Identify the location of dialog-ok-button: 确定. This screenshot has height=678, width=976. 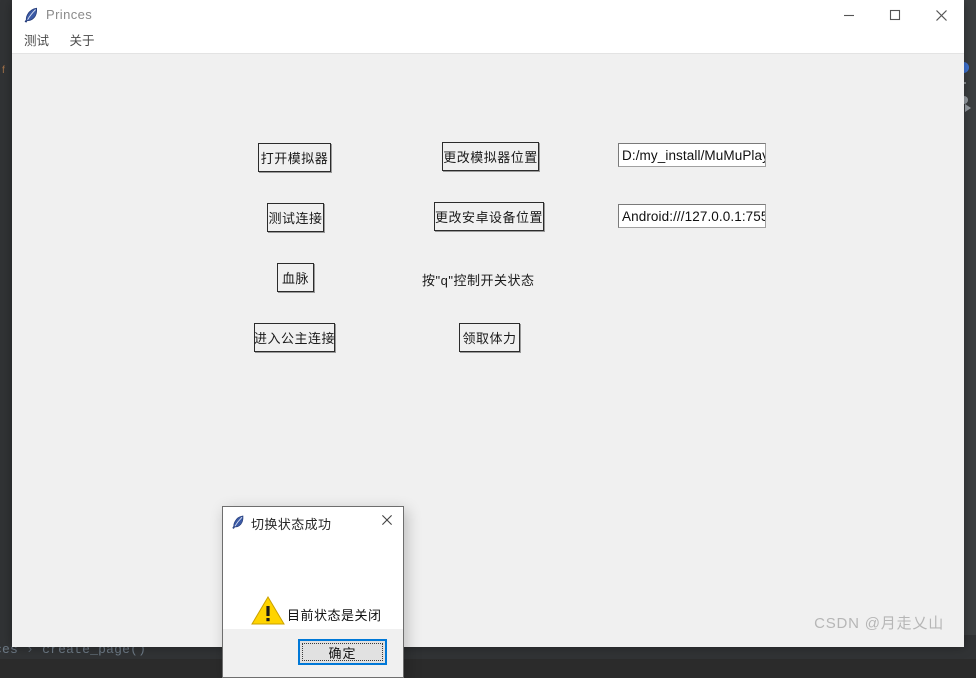
(342, 652).